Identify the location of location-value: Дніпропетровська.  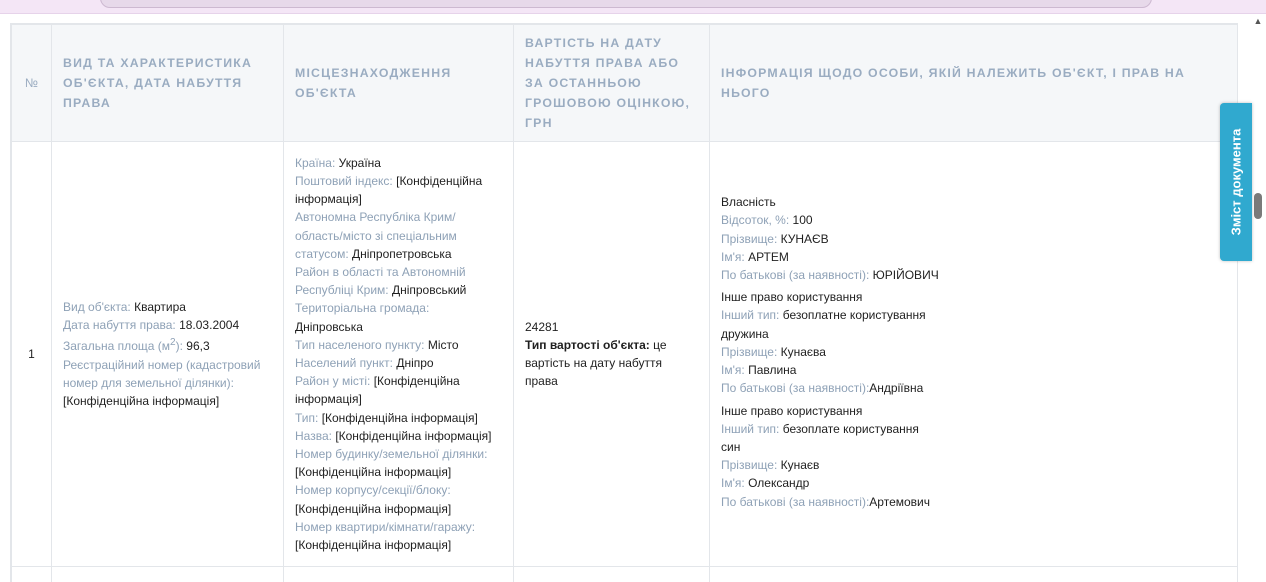
(402, 254).